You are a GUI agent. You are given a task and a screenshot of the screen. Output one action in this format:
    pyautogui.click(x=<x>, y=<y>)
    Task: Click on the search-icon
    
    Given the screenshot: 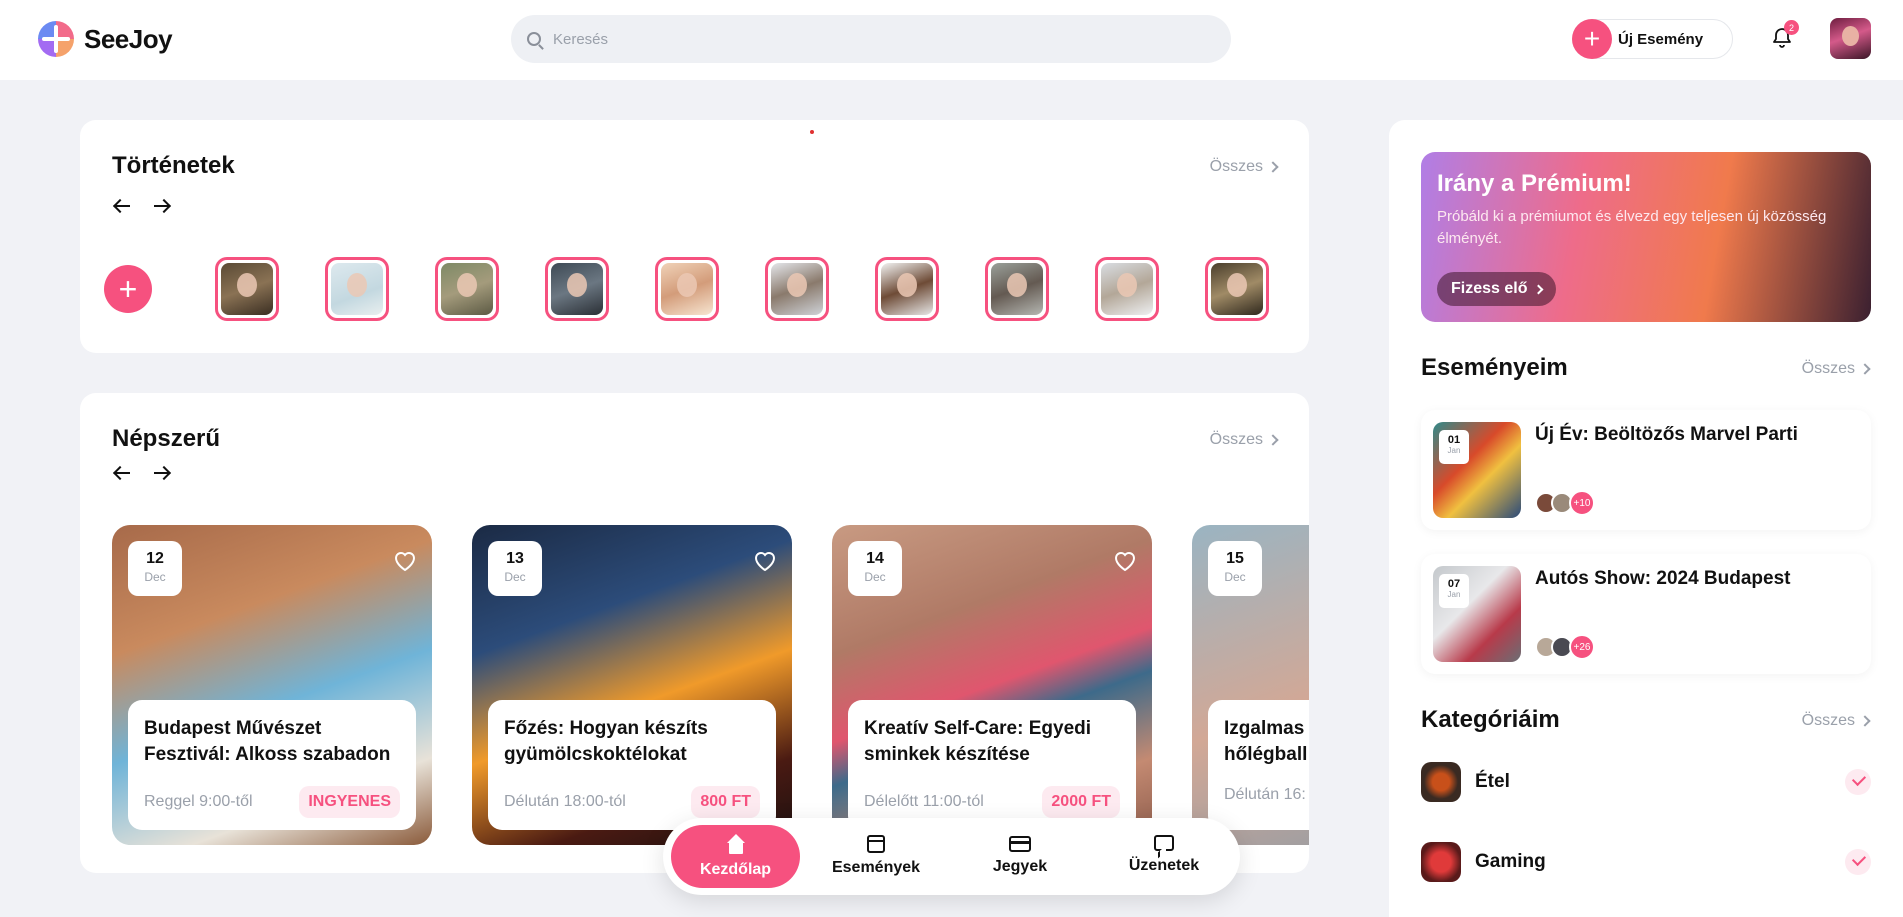 What is the action you would take?
    pyautogui.click(x=534, y=39)
    